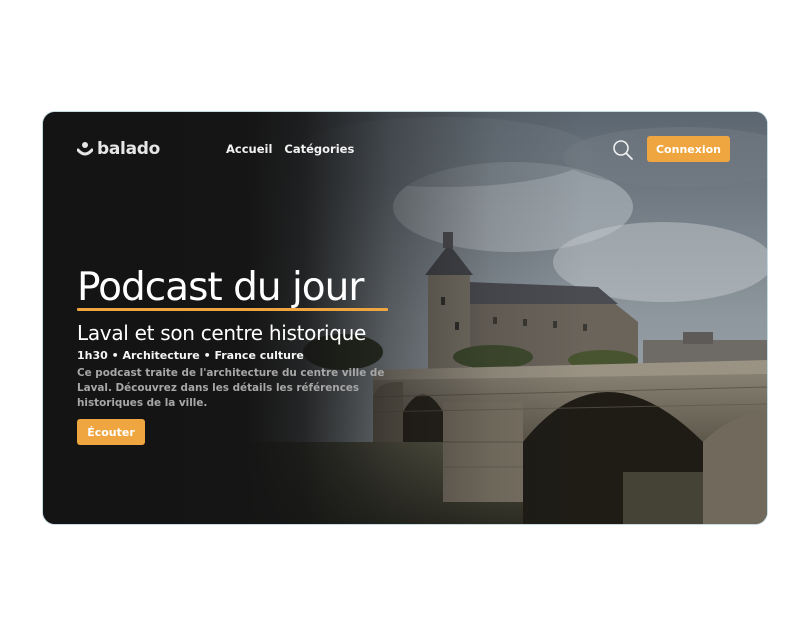 The image size is (808, 632). What do you see at coordinates (688, 149) in the screenshot?
I see `login-button: Connexion` at bounding box center [688, 149].